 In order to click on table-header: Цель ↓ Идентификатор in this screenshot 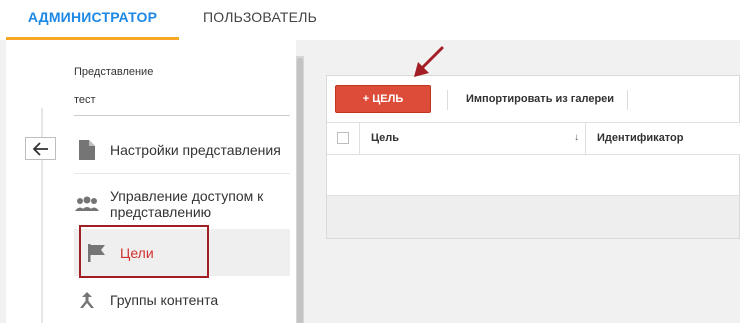, I will do `click(533, 138)`.